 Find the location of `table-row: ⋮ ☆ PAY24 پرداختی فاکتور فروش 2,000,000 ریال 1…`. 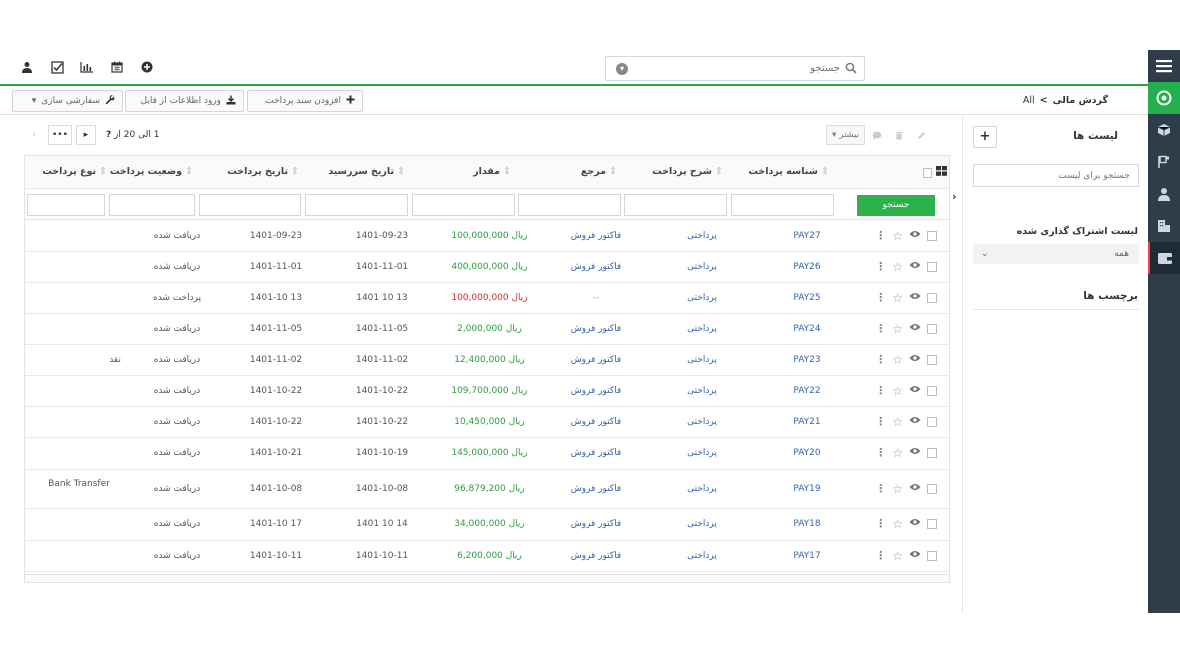

table-row: ⋮ ☆ PAY24 پرداختی فاکتور فروش 2,000,000 ریال 1… is located at coordinates (487, 329).